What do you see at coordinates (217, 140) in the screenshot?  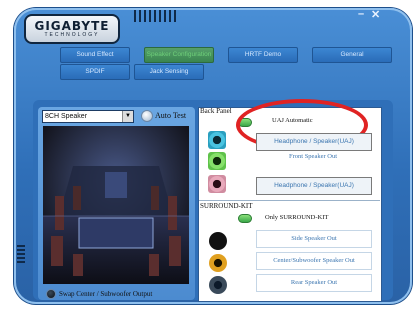 I see `jack-back-1-icon` at bounding box center [217, 140].